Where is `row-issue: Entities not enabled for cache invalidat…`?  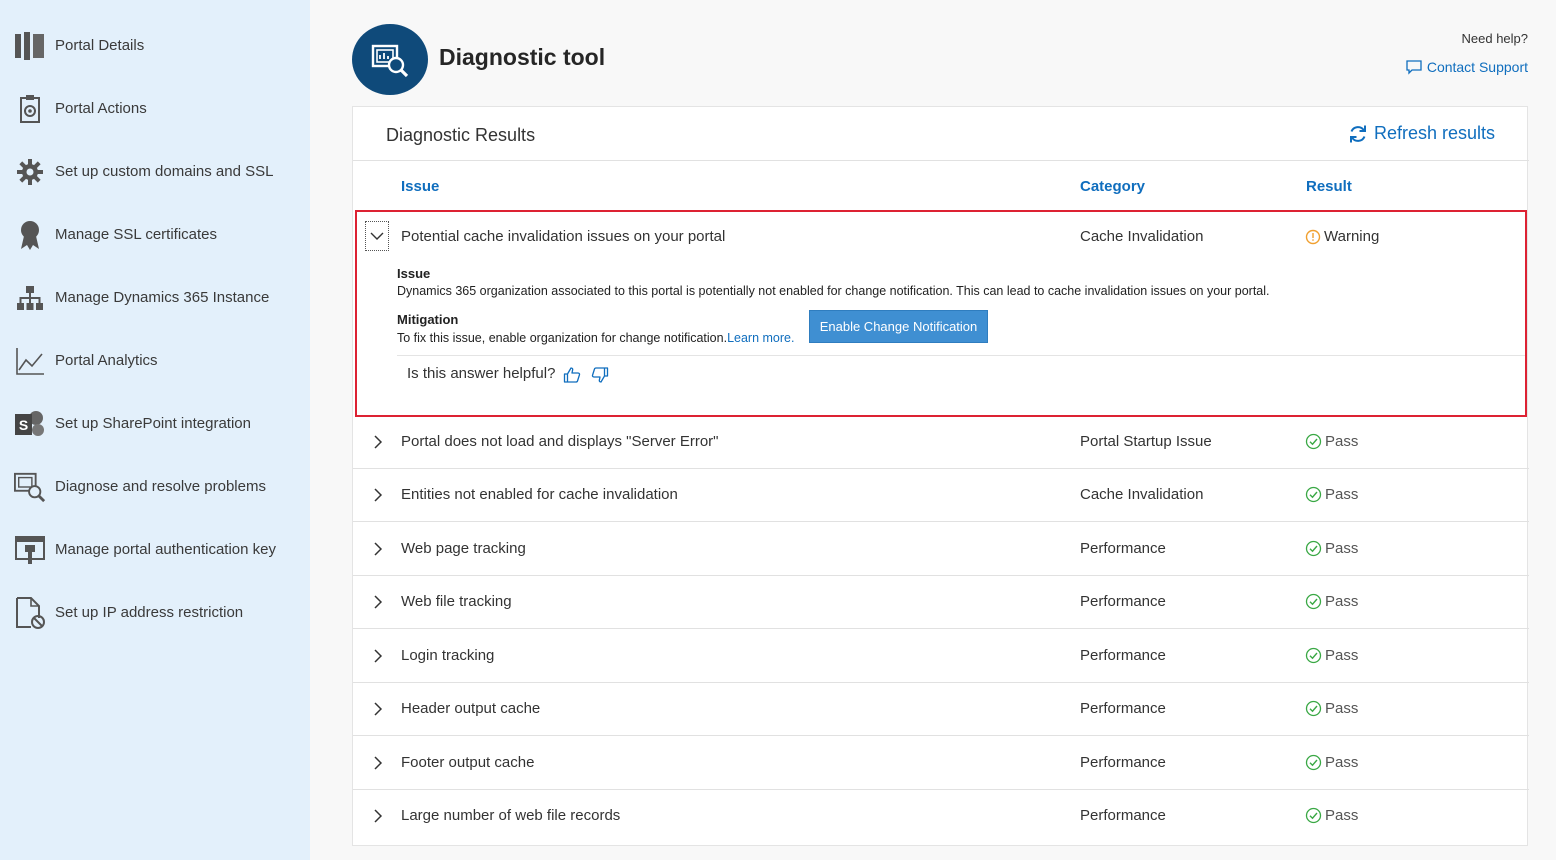 row-issue: Entities not enabled for cache invalidat… is located at coordinates (539, 494).